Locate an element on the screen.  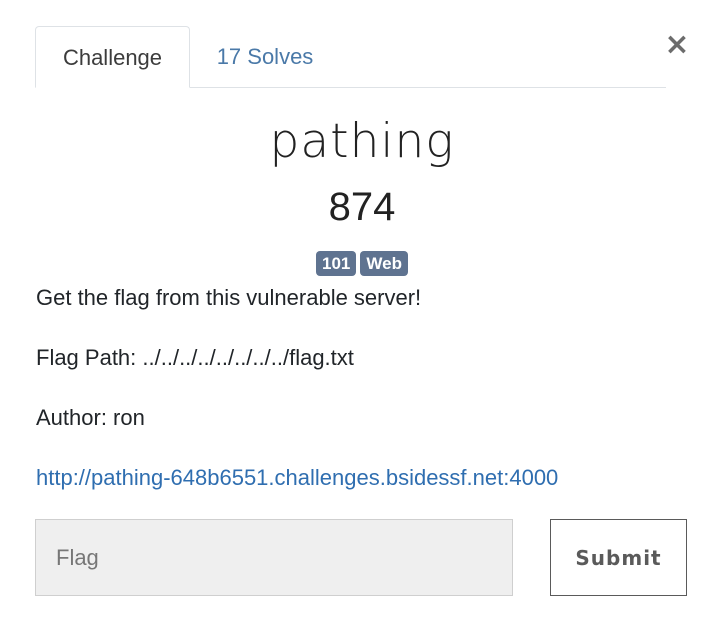
author-text: Author: ron is located at coordinates (90, 417).